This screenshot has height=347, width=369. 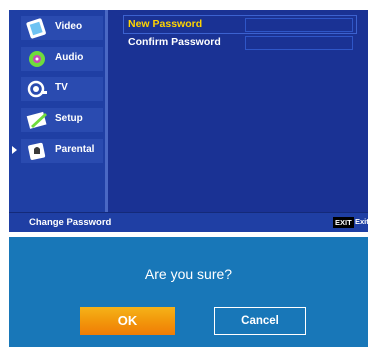 I want to click on tv-icon, so click(x=37, y=89).